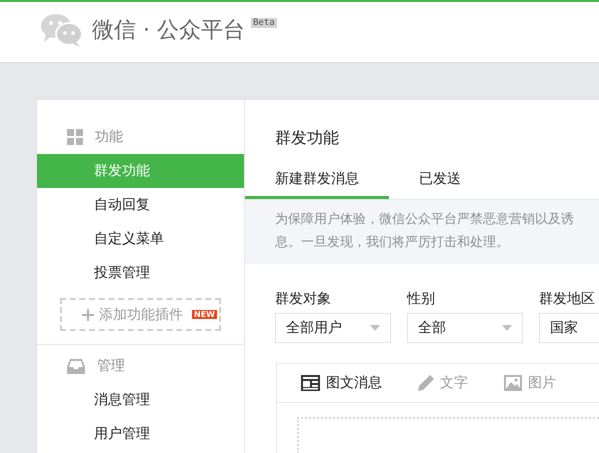 The image size is (599, 453). Describe the element at coordinates (109, 137) in the screenshot. I see `section-title: 功能` at that location.